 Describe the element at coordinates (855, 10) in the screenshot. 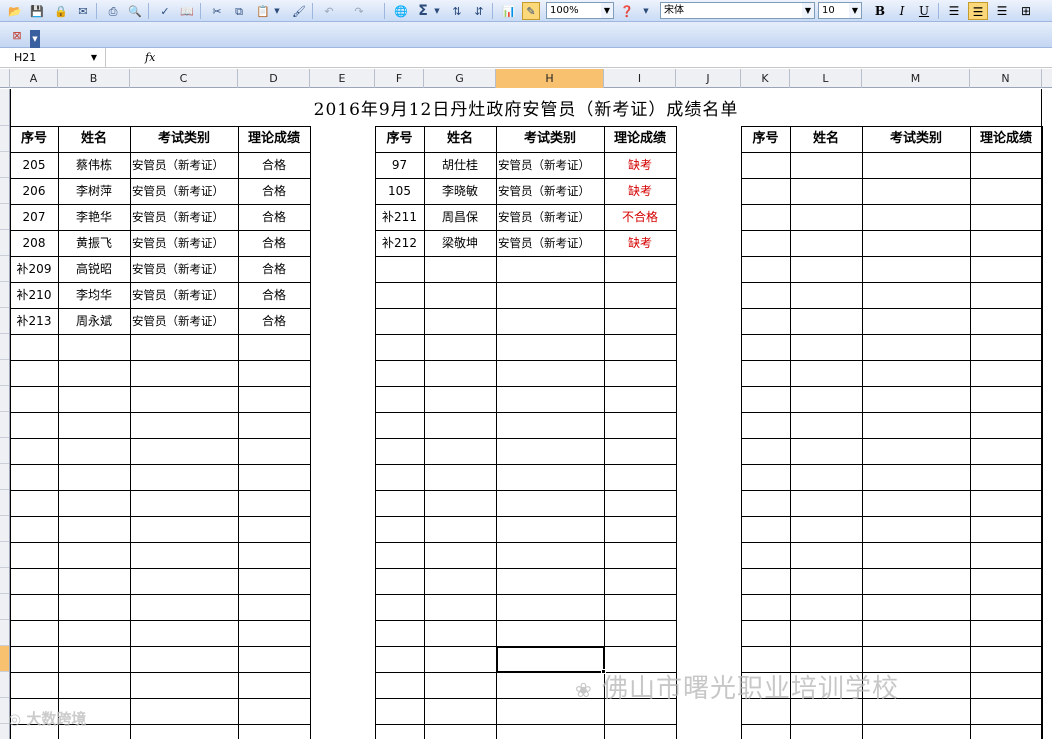

I see `font-size-dropdown-icon: ▼` at that location.